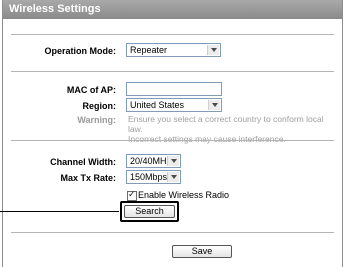  I want to click on operation-mode-select: Repeater, so click(173, 50).